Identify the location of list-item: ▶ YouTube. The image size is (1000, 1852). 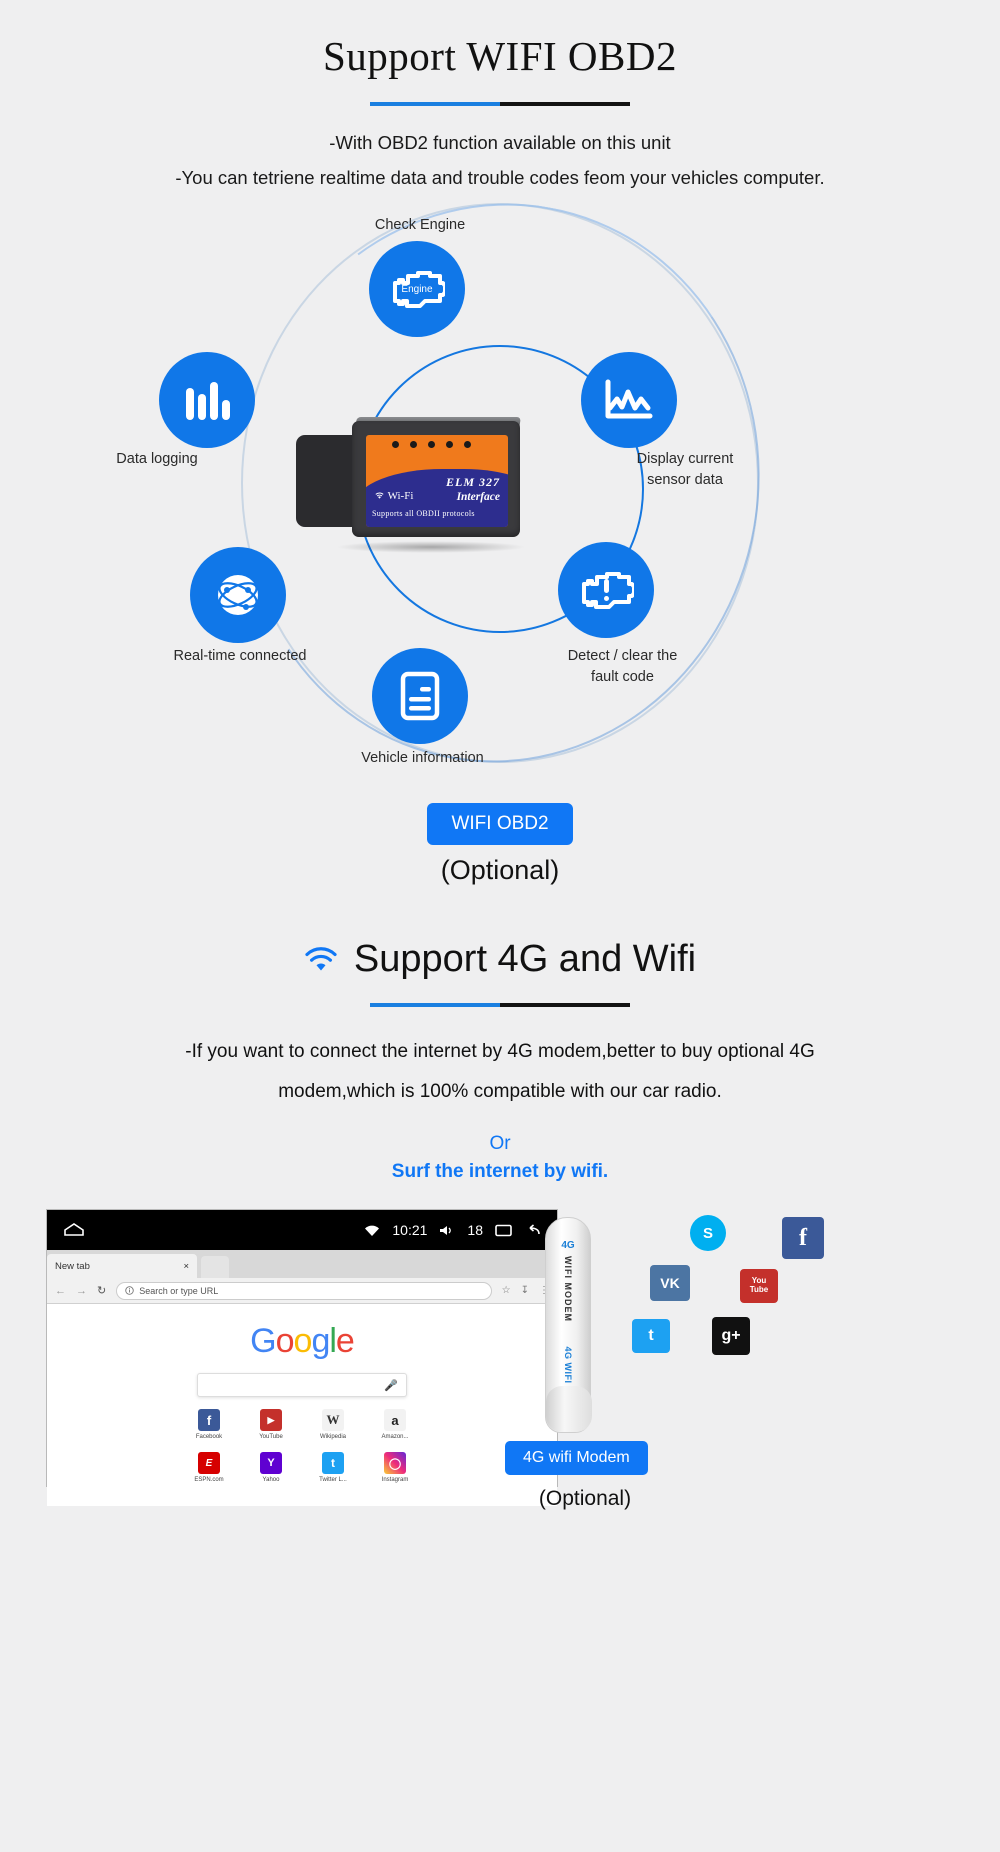
(271, 1424).